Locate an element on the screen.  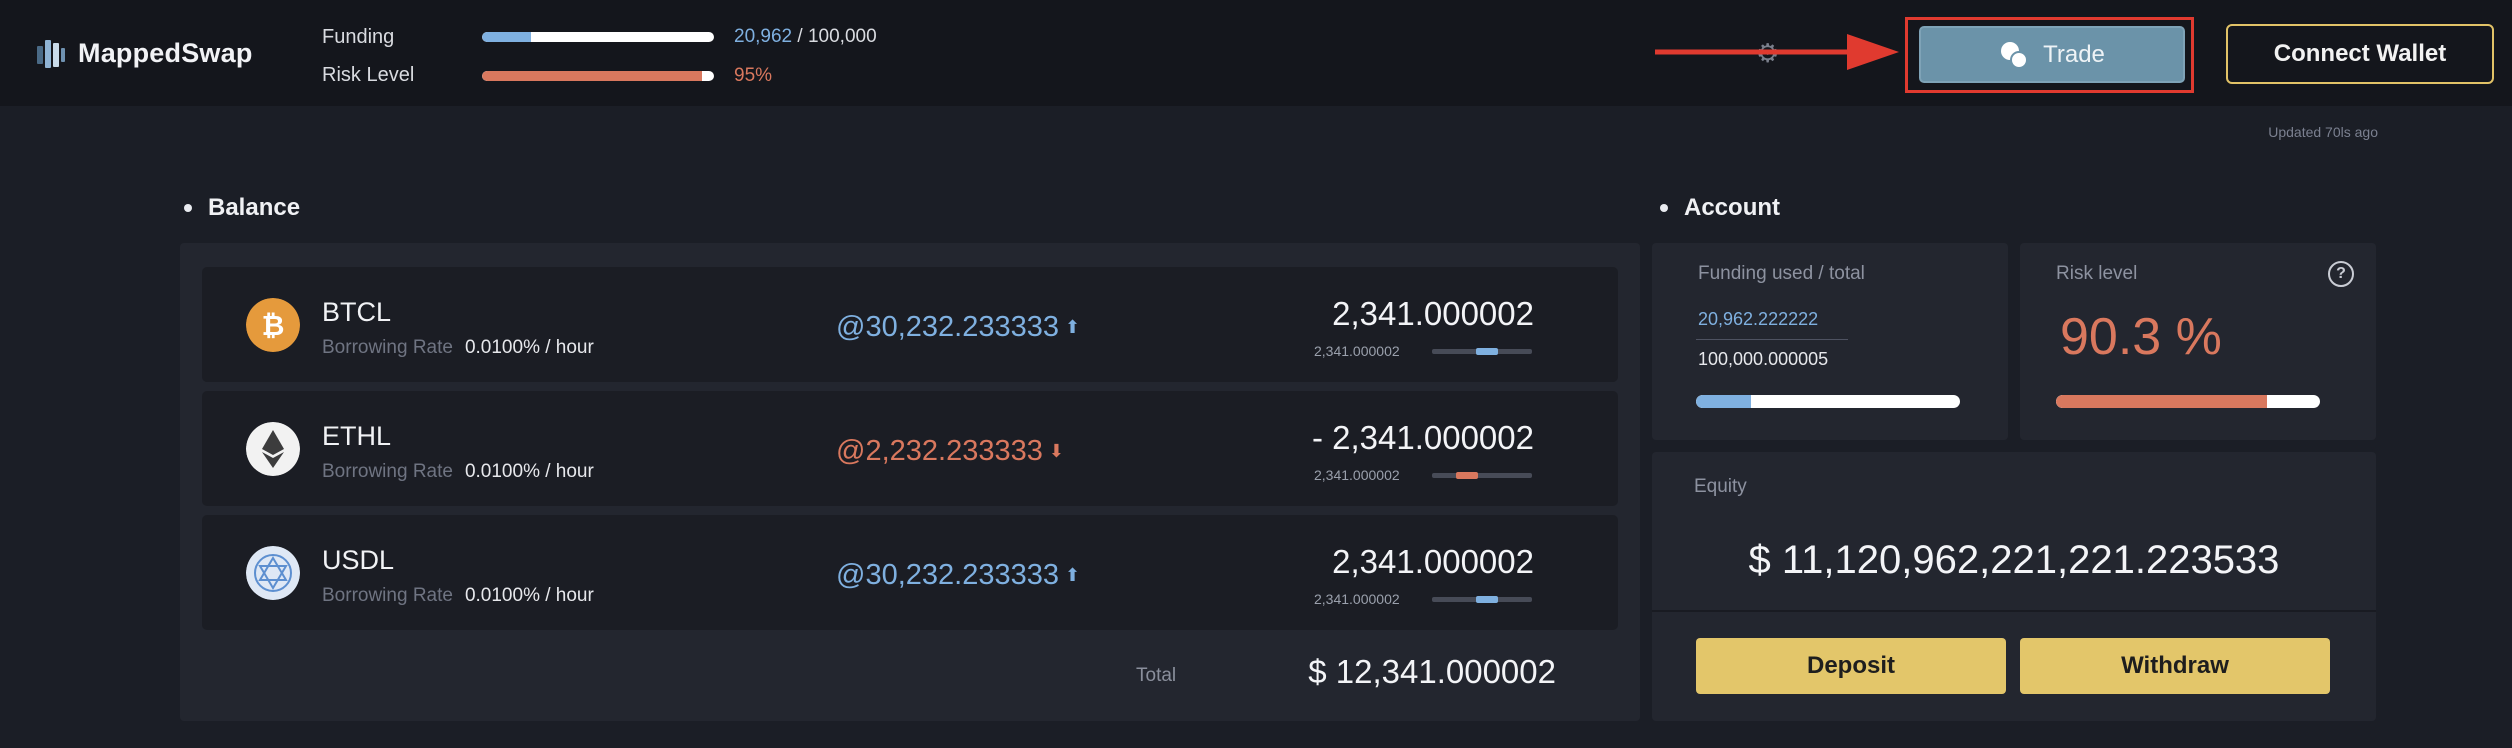
asset-name: BTCL is located at coordinates (357, 312).